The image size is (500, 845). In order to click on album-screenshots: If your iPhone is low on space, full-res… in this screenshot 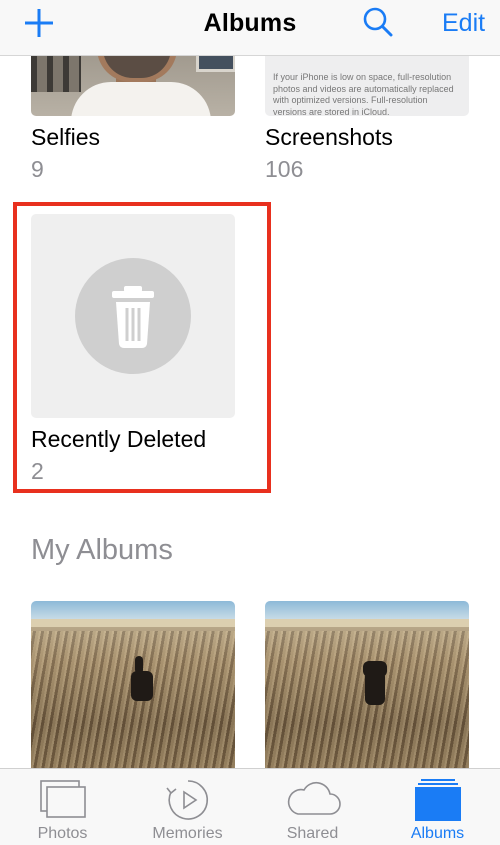, I will do `click(367, 119)`.